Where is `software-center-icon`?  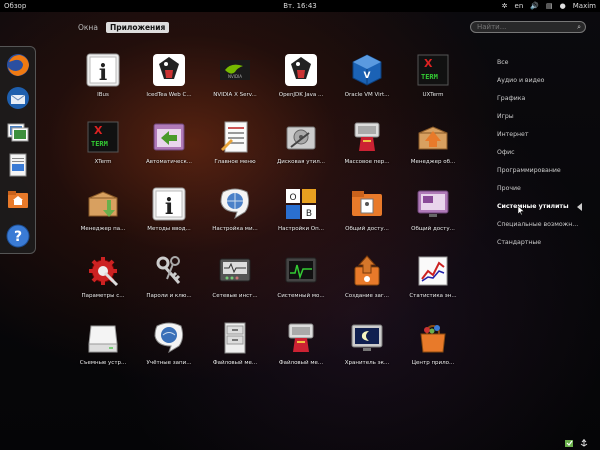 software-center-icon is located at coordinates (433, 338).